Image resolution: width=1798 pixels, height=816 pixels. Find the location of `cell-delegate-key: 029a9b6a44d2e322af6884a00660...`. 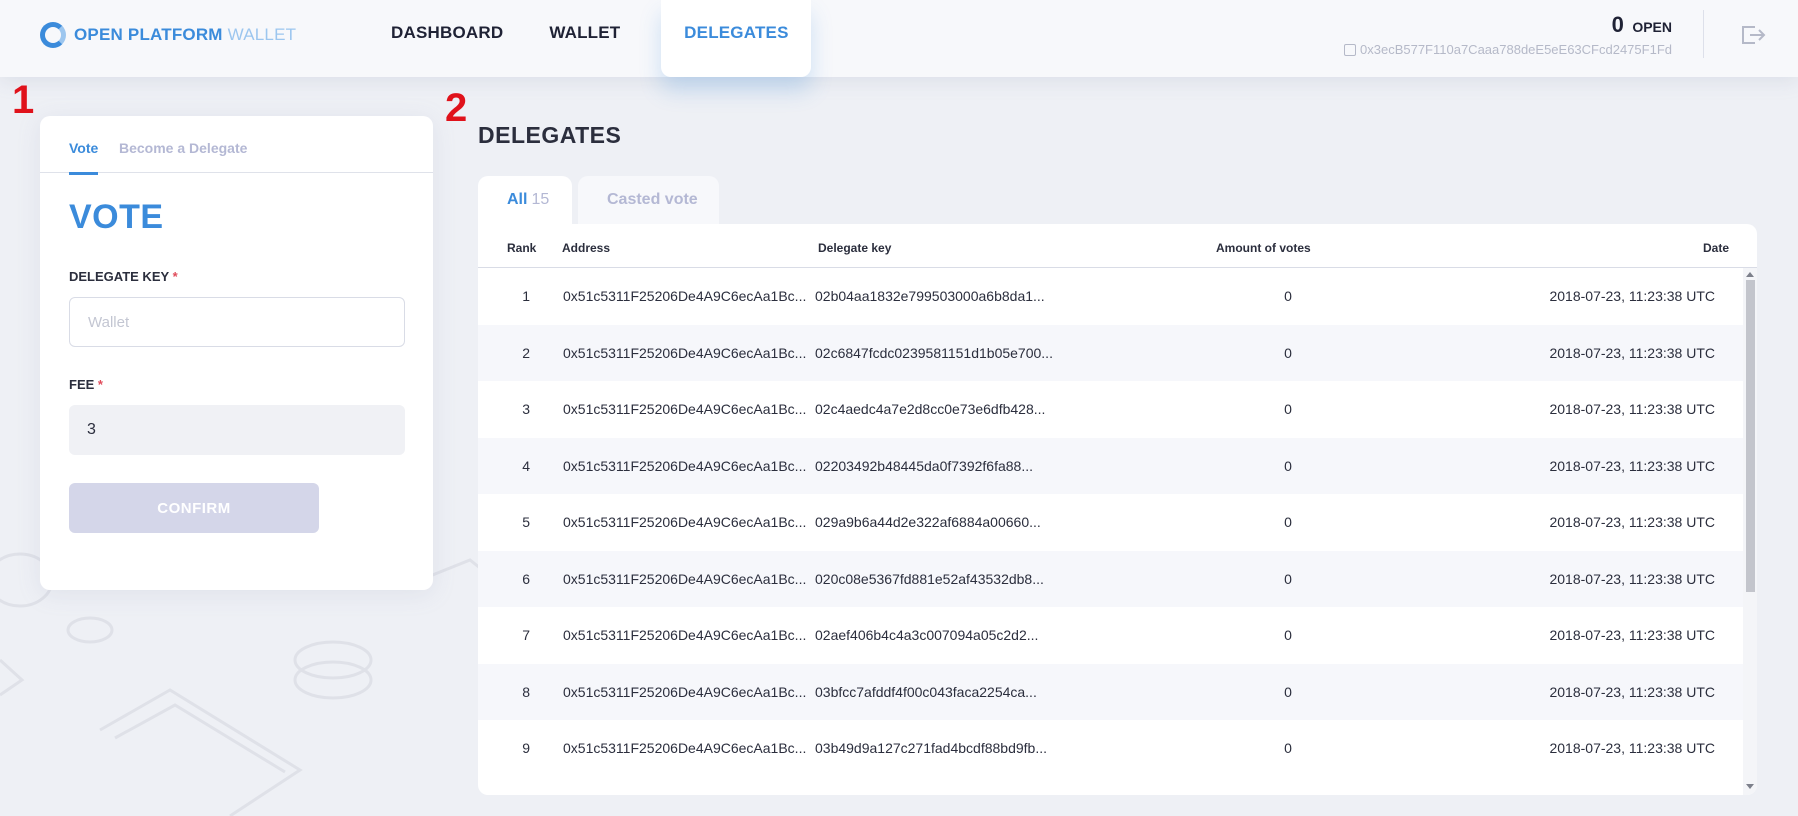

cell-delegate-key: 029a9b6a44d2e322af6884a00660... is located at coordinates (928, 522).